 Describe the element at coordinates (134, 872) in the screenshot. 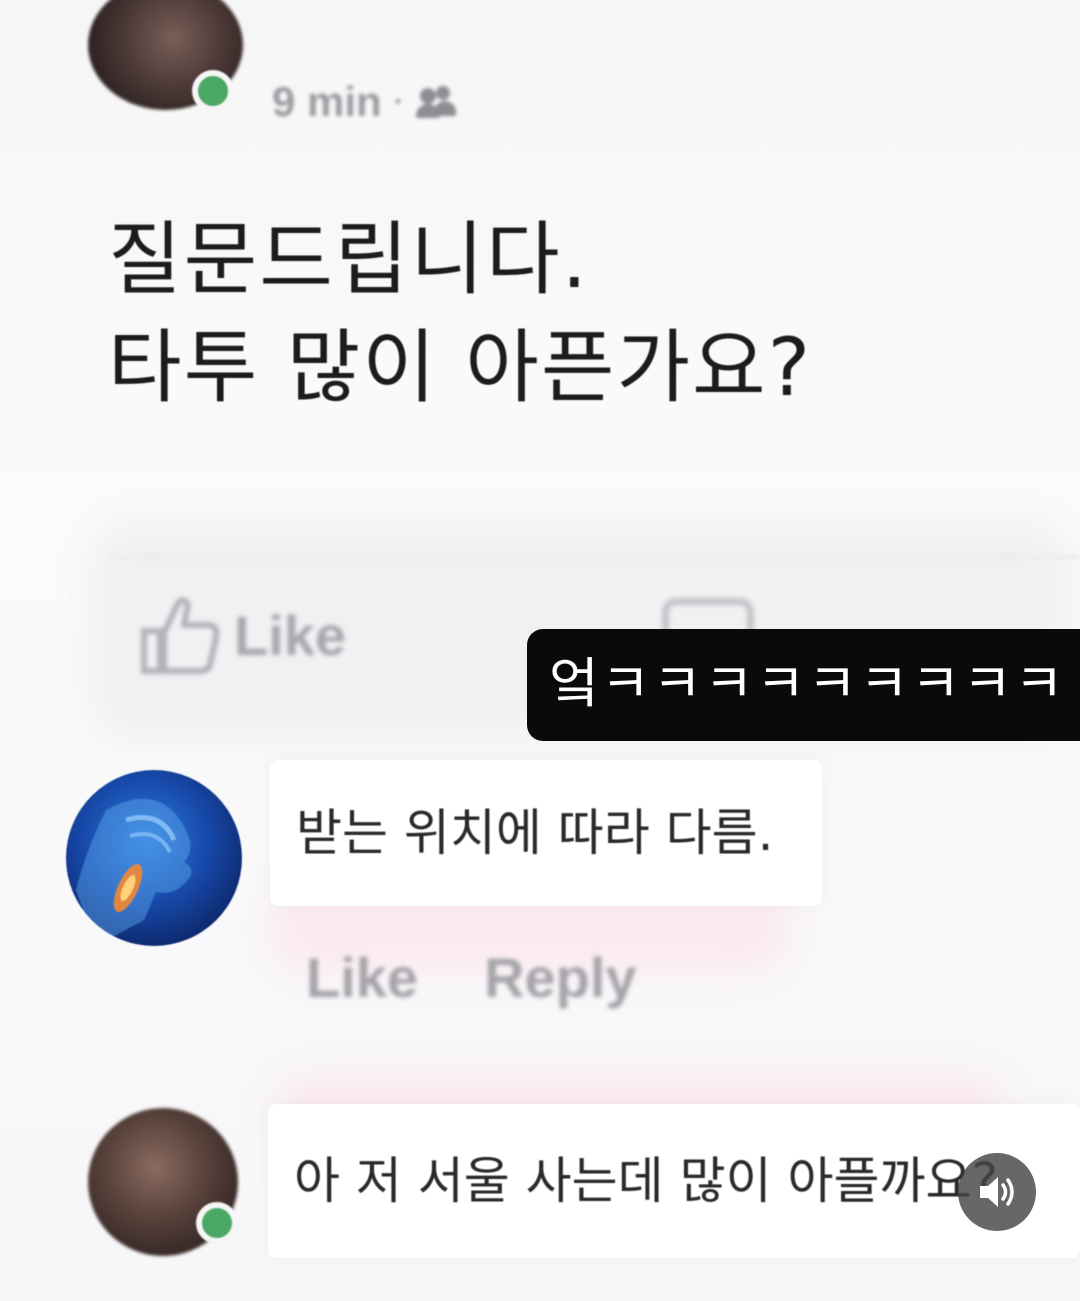

I see `throat-illustration` at that location.